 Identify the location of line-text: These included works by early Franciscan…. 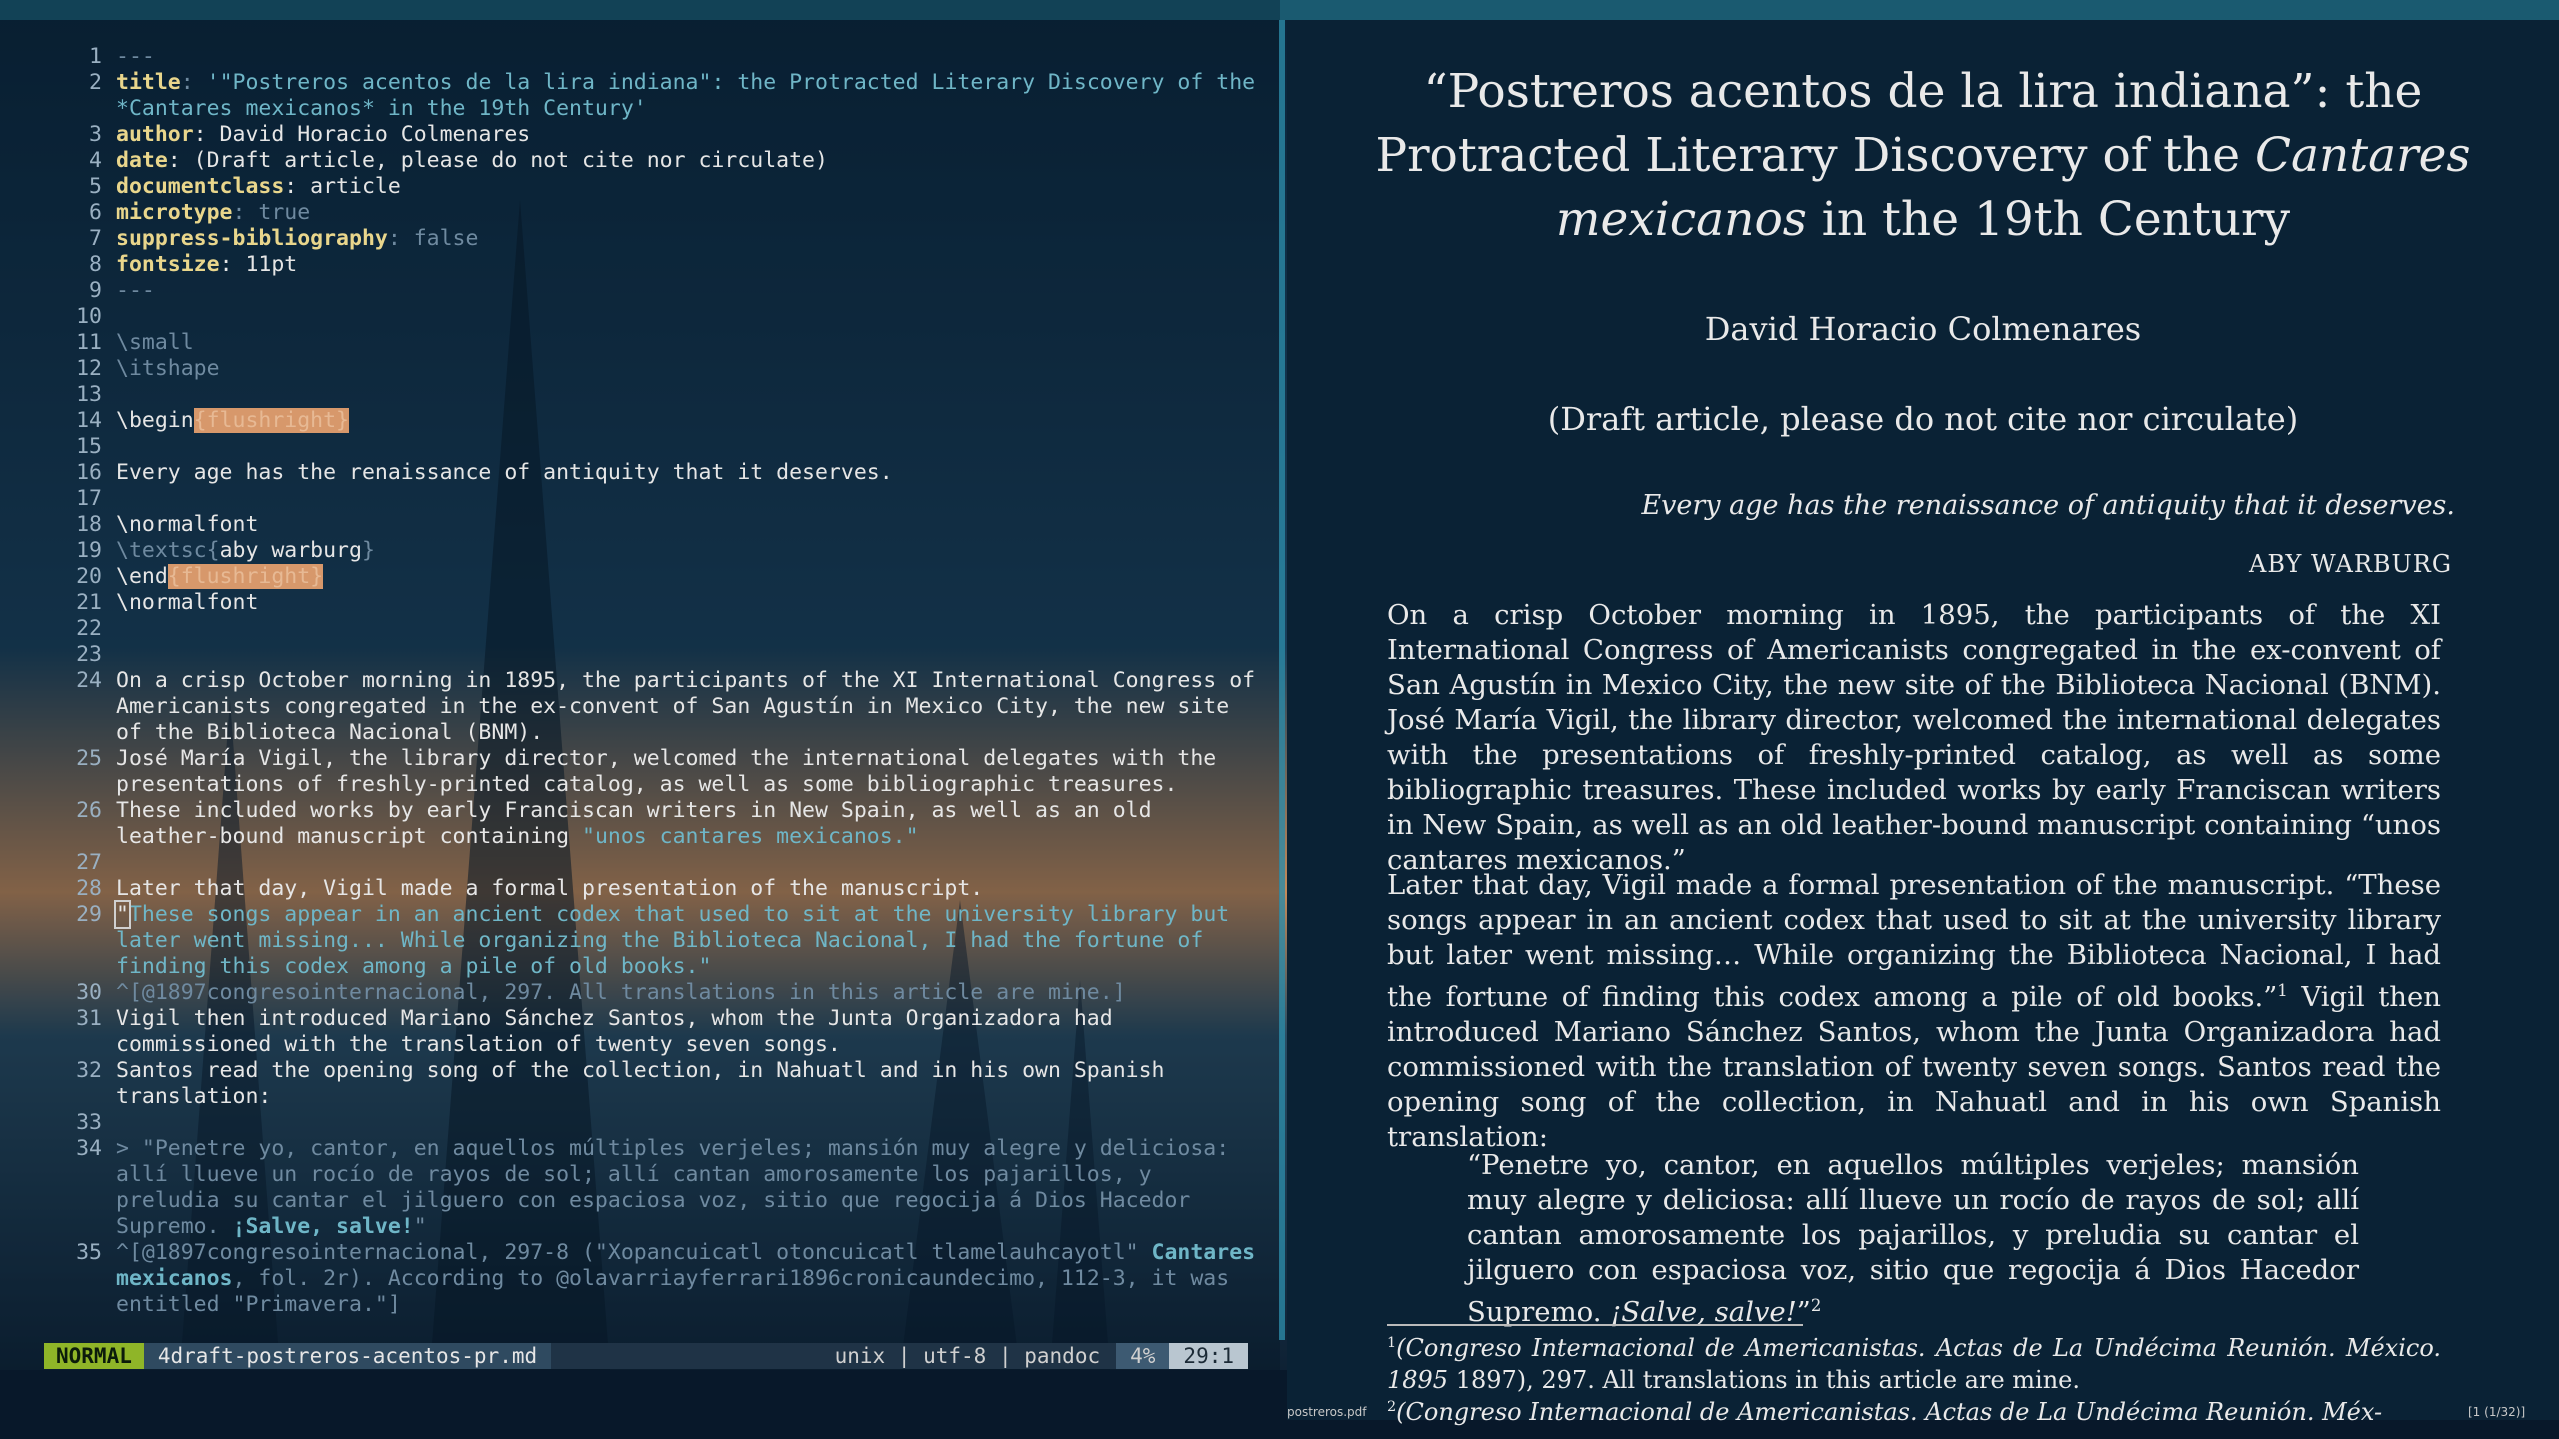
(688, 824).